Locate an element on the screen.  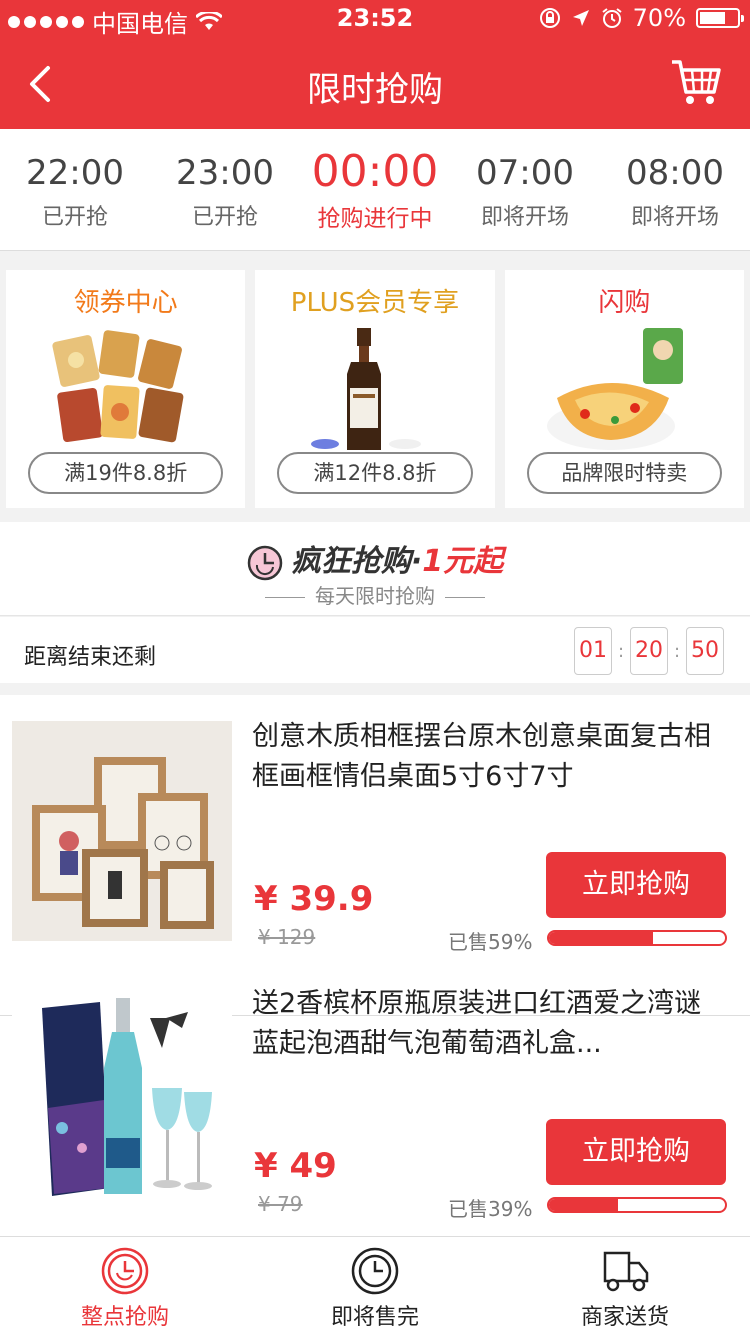
countdown-minutes: 20 is located at coordinates (649, 651).